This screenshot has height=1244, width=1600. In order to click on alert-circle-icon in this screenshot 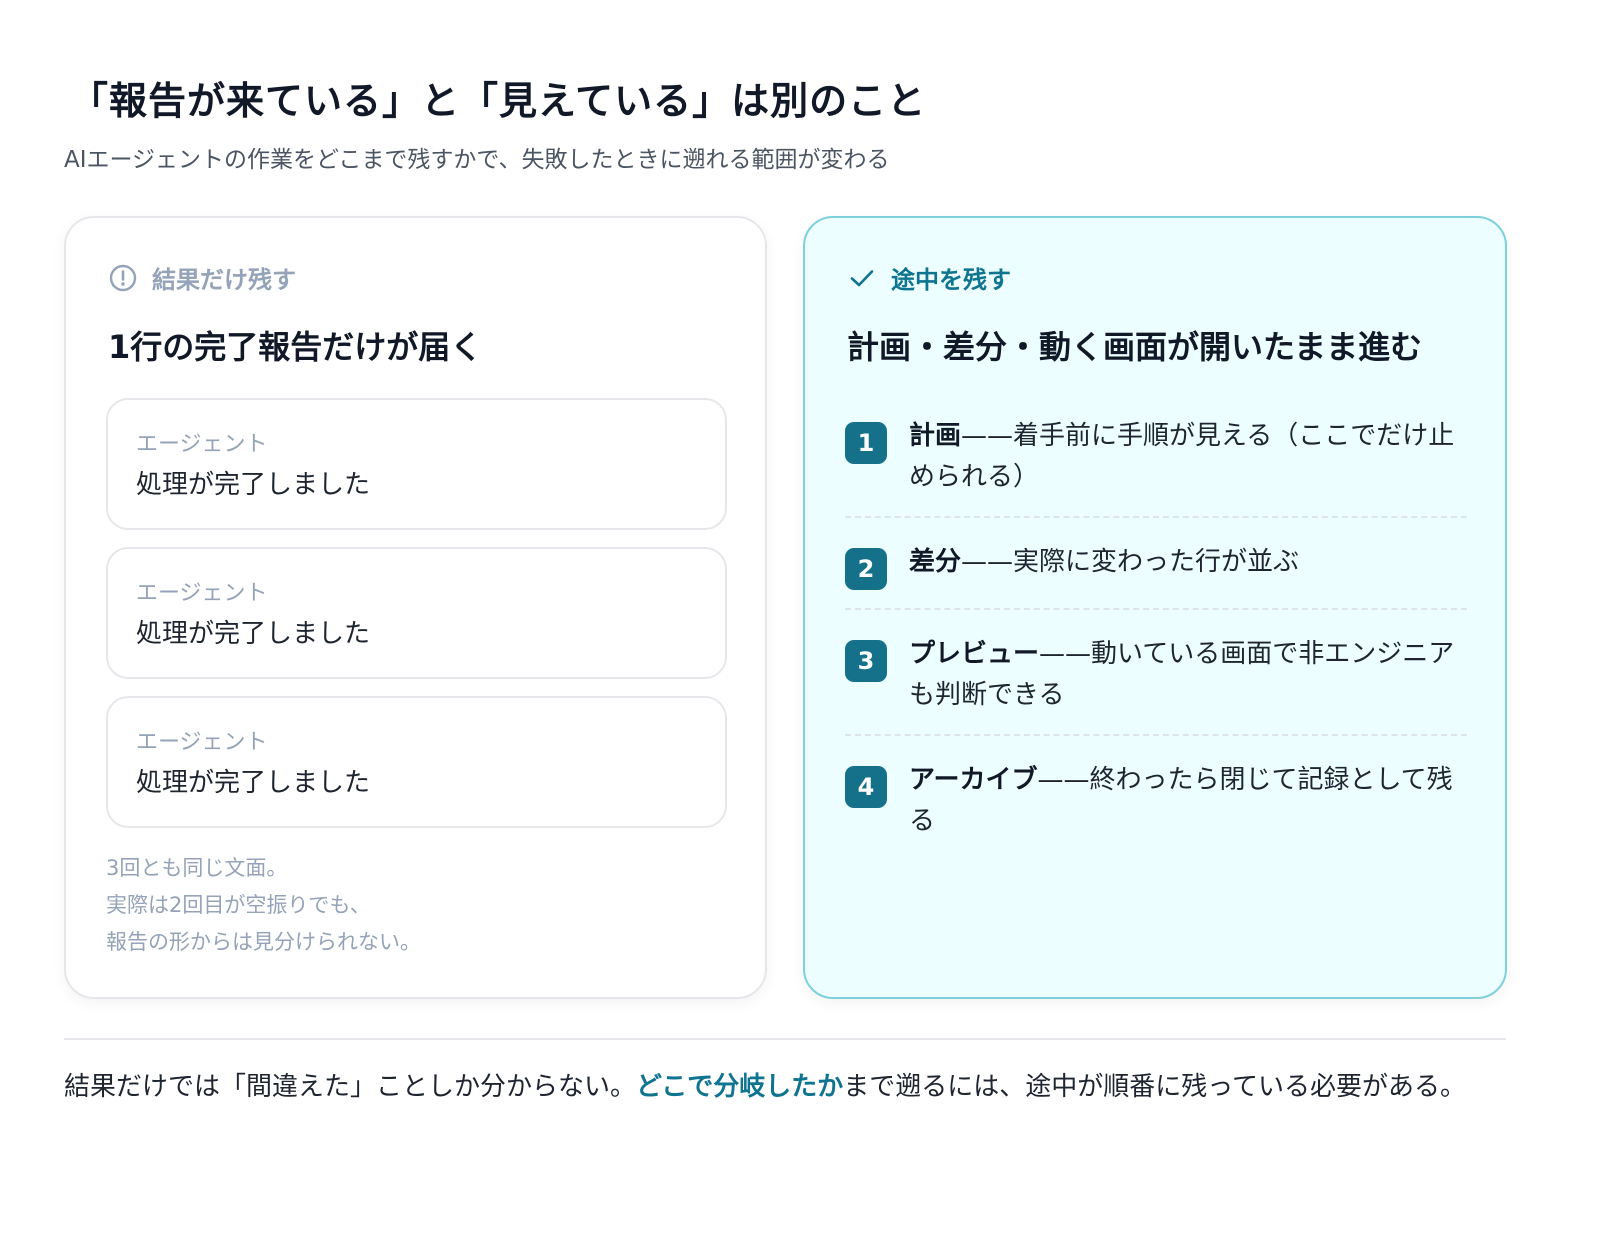, I will do `click(123, 278)`.